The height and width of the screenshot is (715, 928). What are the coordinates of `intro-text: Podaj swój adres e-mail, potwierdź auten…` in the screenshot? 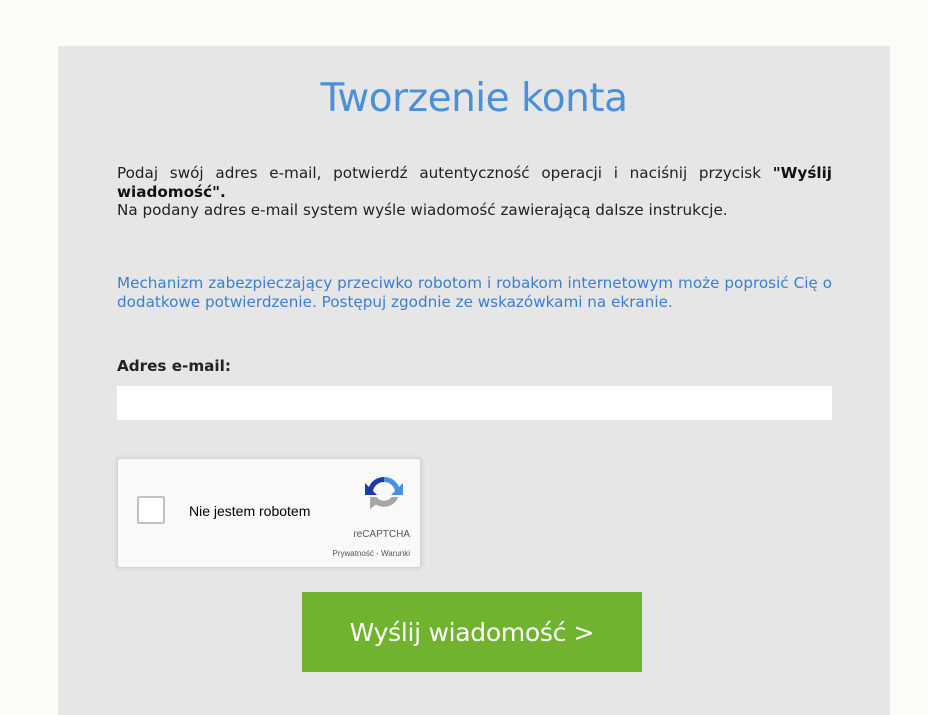 It's located at (474, 192).